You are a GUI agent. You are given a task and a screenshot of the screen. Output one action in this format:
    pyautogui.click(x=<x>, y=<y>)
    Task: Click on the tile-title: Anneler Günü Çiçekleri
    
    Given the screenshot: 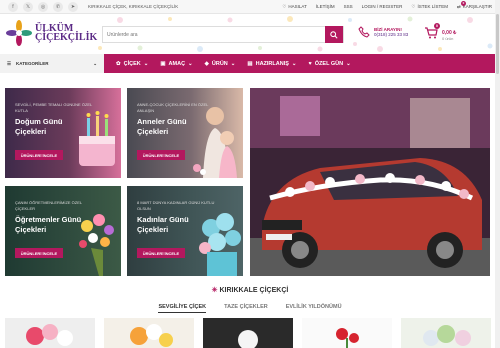 What is the action you would take?
    pyautogui.click(x=162, y=126)
    